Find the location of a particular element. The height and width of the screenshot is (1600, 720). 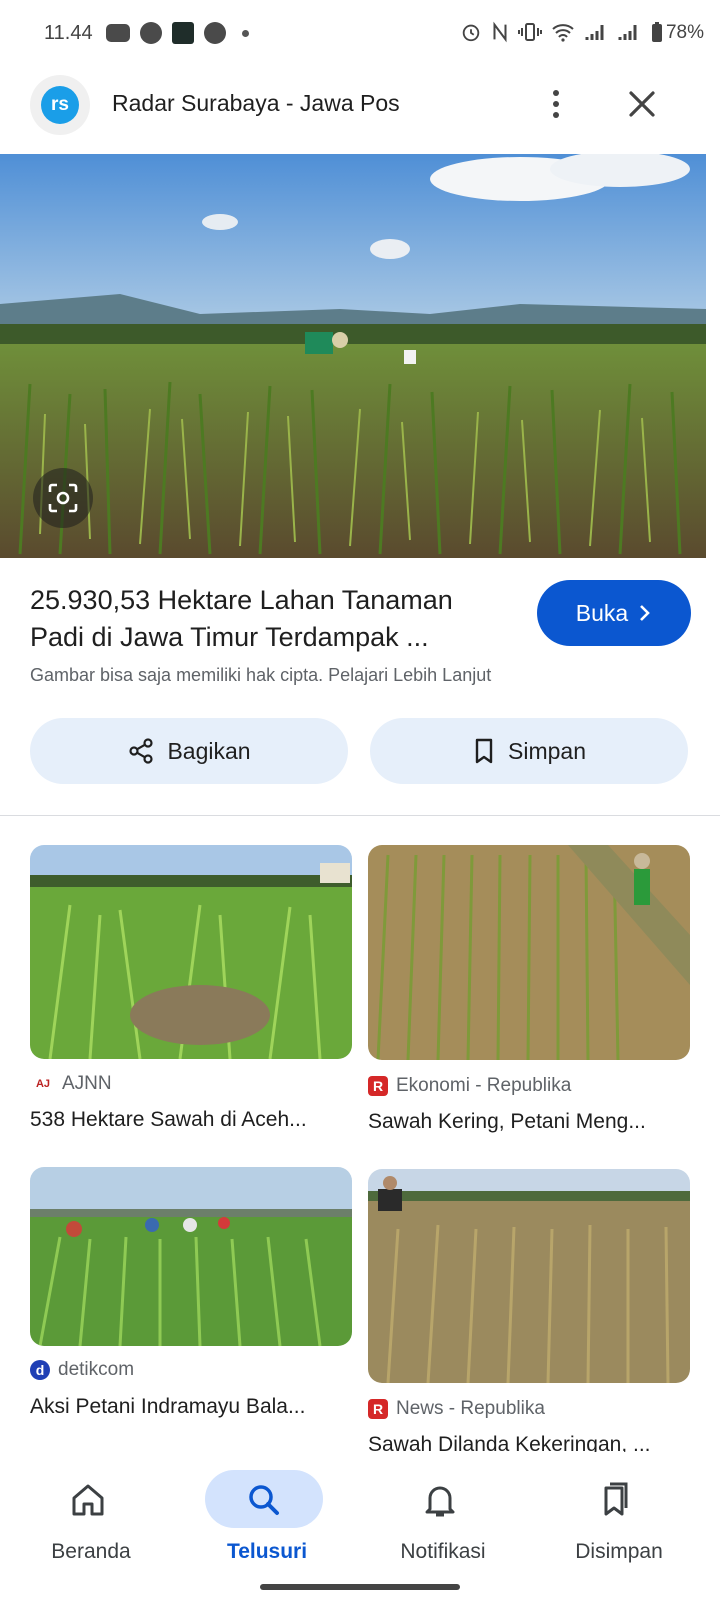

vibrate-icon is located at coordinates (530, 32).